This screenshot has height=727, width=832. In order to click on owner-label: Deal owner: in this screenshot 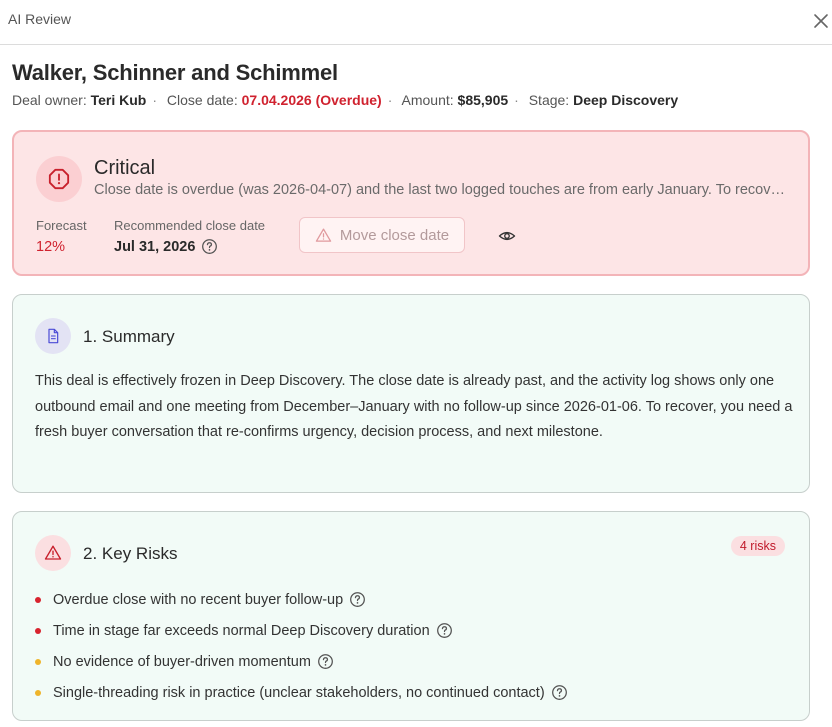, I will do `click(49, 100)`.